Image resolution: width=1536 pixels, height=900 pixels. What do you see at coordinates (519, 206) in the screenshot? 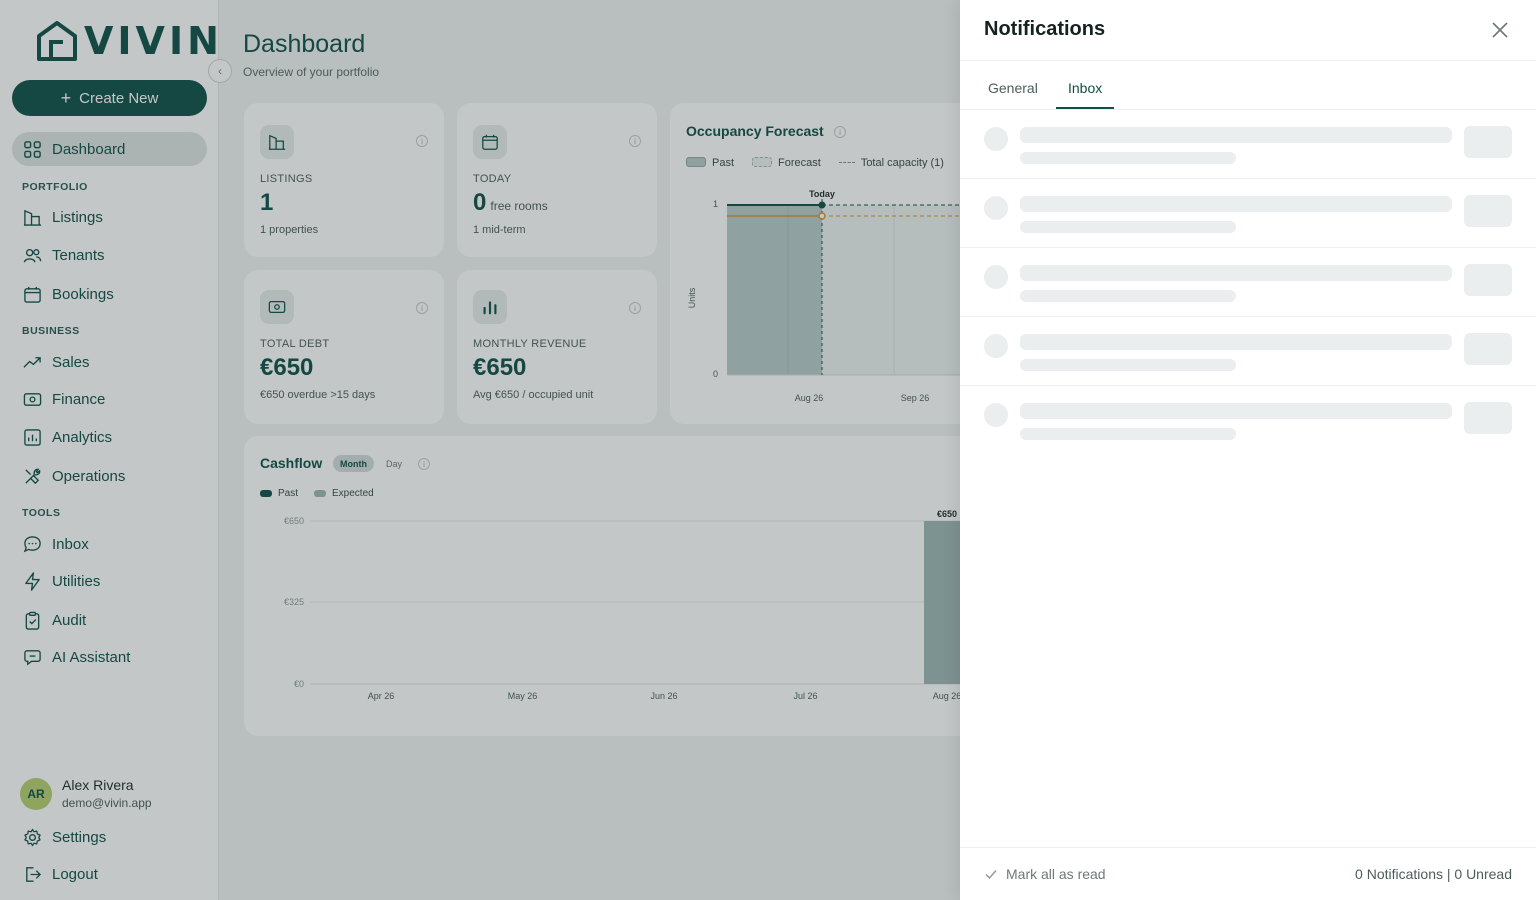
I see `stat-suffix: free rooms` at bounding box center [519, 206].